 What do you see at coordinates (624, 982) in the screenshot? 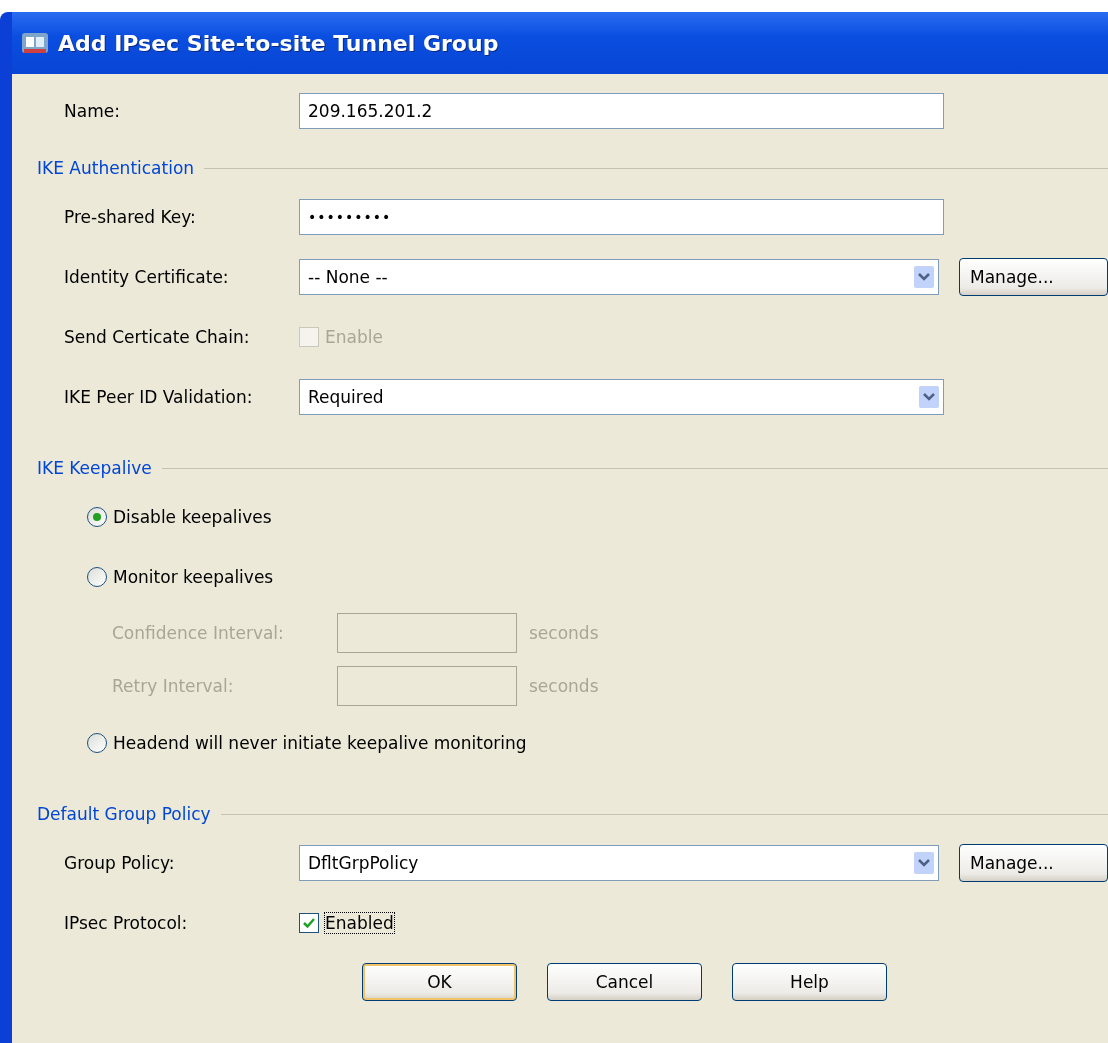
I see `dialog-button: Cancel` at bounding box center [624, 982].